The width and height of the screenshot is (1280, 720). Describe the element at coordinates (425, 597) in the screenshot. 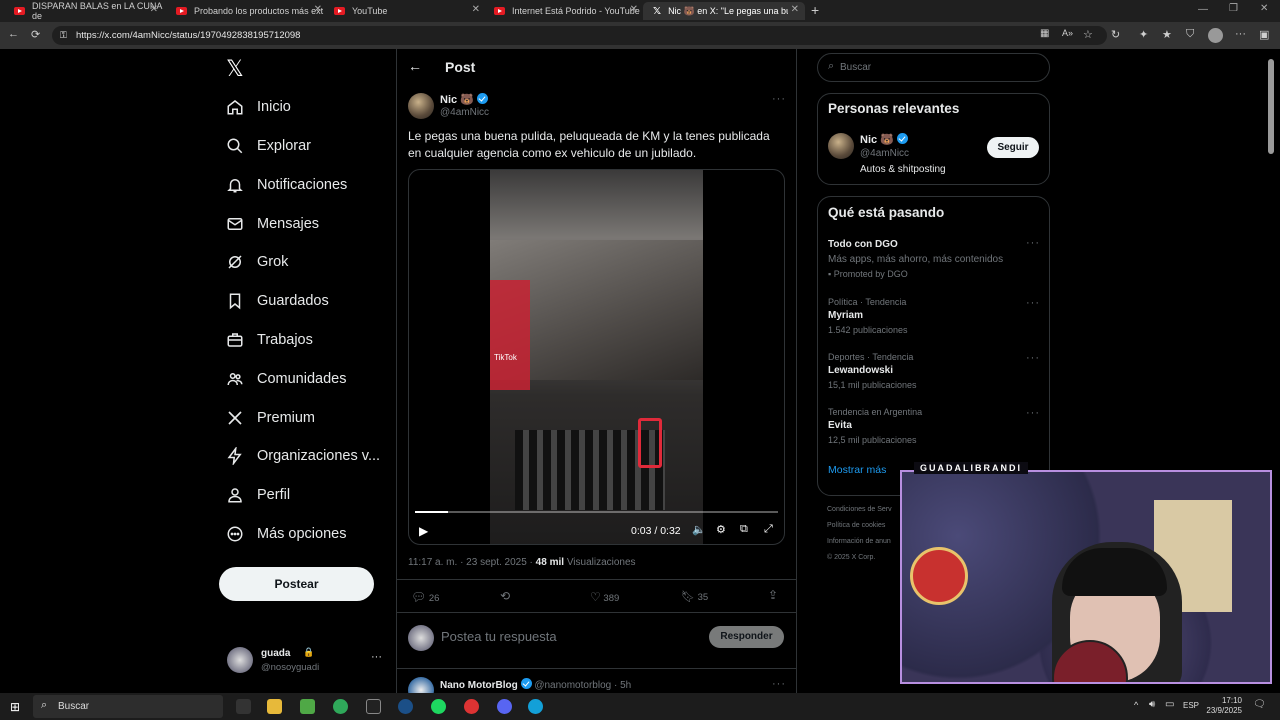

I see `reply-action: 💬︎ 26` at that location.